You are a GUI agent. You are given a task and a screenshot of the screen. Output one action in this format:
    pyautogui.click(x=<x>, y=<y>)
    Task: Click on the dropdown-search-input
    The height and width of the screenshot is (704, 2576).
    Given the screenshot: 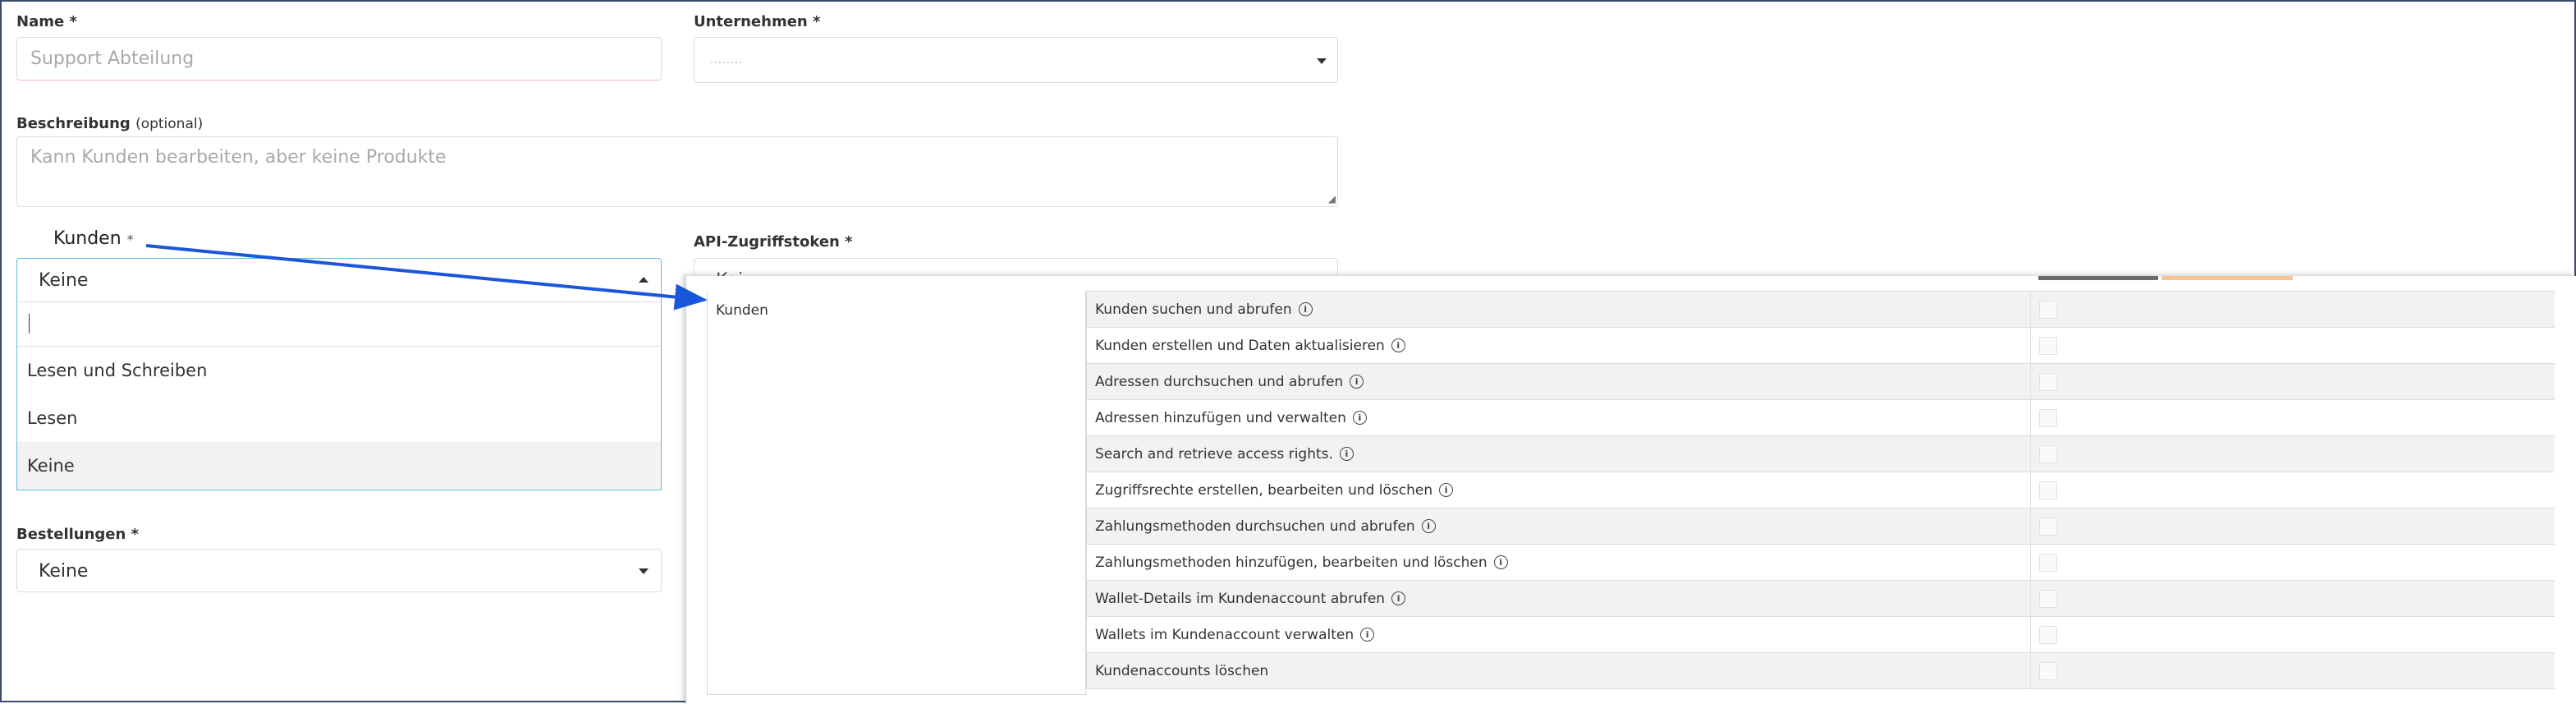 What is the action you would take?
    pyautogui.click(x=339, y=324)
    